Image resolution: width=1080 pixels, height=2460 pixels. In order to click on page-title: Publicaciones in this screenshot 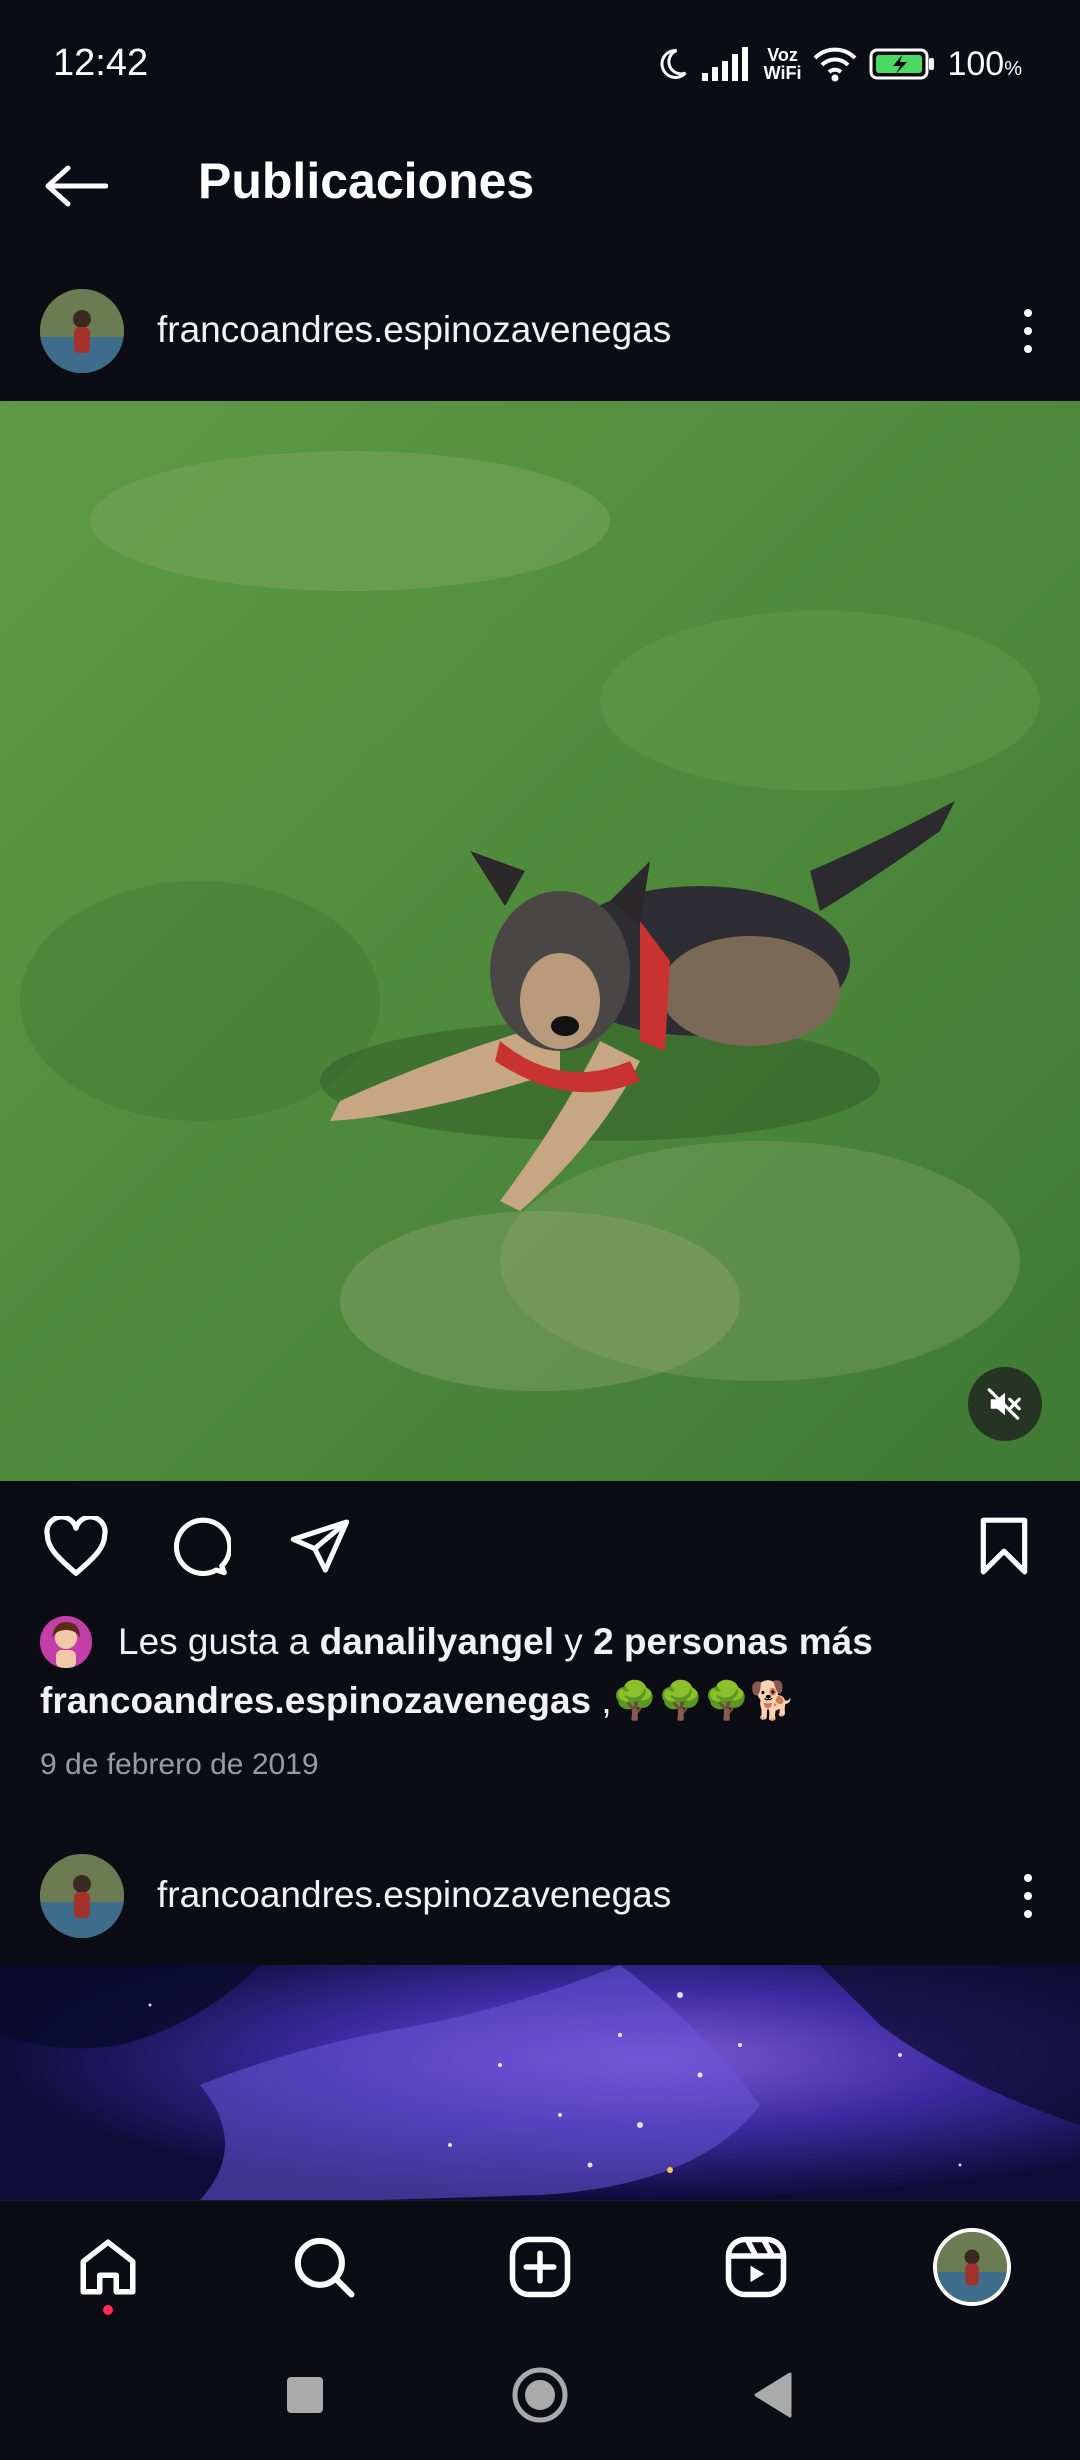, I will do `click(366, 181)`.